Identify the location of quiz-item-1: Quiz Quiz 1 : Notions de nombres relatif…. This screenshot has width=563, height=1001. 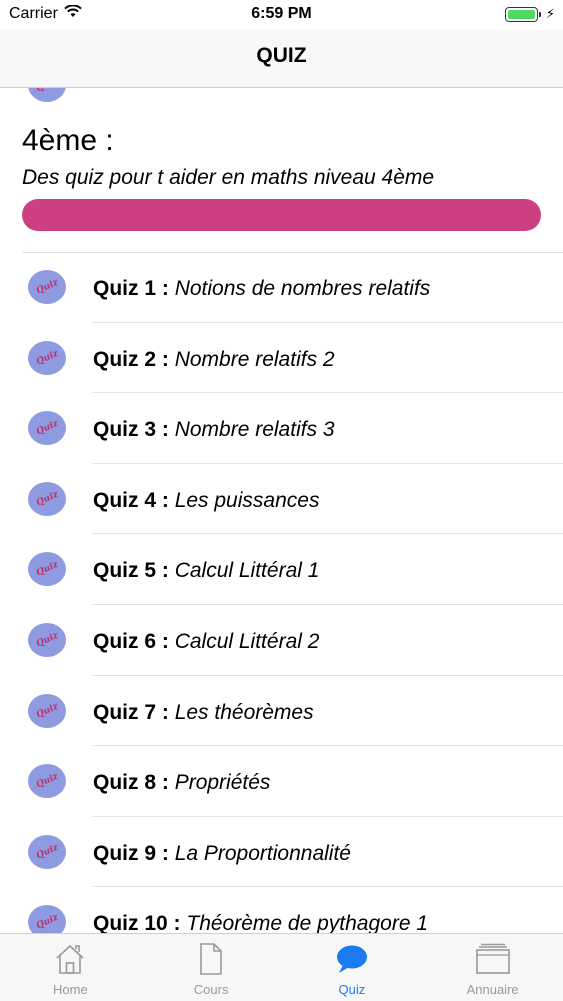
(281, 287).